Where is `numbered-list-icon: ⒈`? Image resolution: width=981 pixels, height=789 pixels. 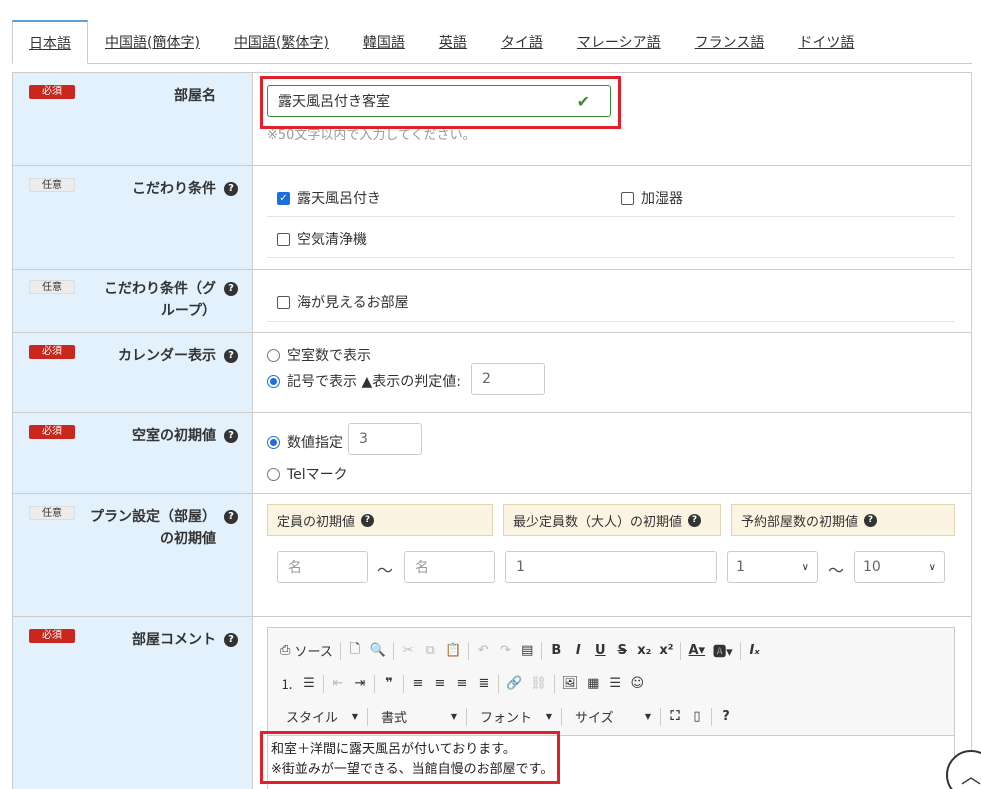 numbered-list-icon: ⒈ is located at coordinates (287, 684).